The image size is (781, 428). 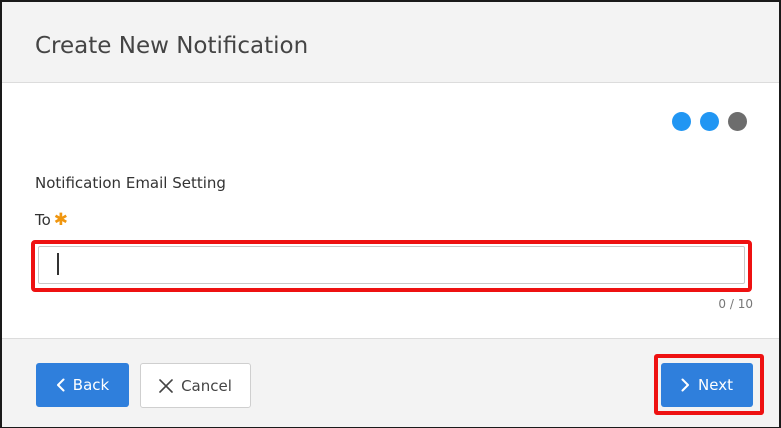 I want to click on chevron-left-icon, so click(x=60, y=385).